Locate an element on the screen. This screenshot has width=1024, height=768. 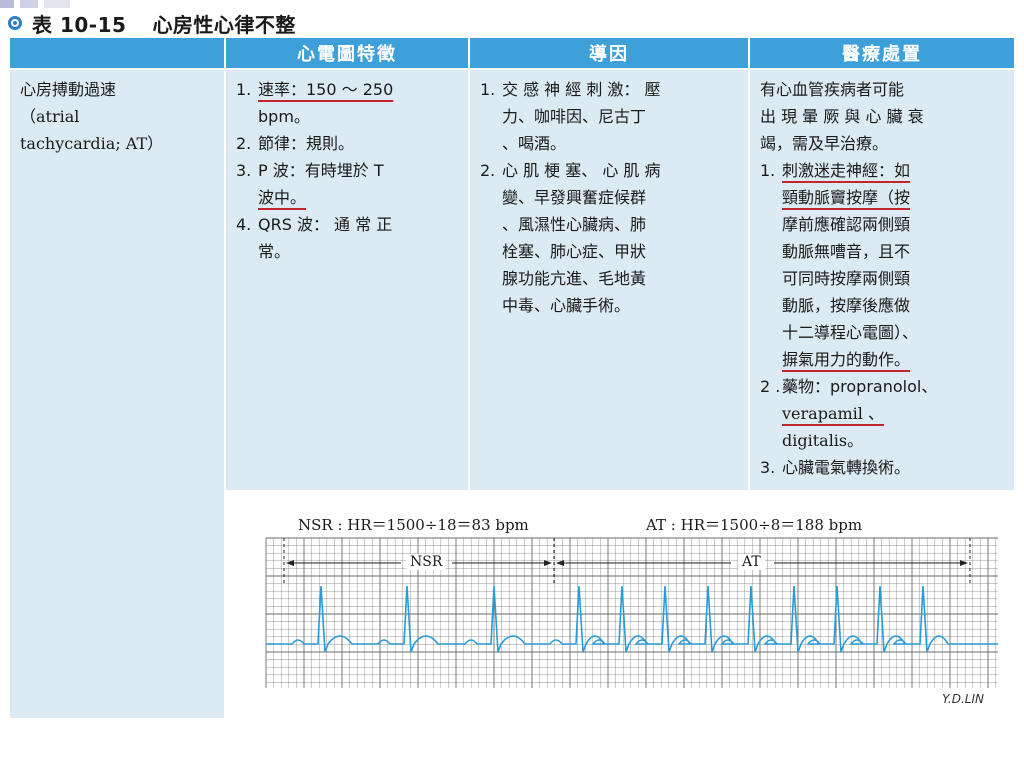
header-treatment: 醫療處置 is located at coordinates (882, 53).